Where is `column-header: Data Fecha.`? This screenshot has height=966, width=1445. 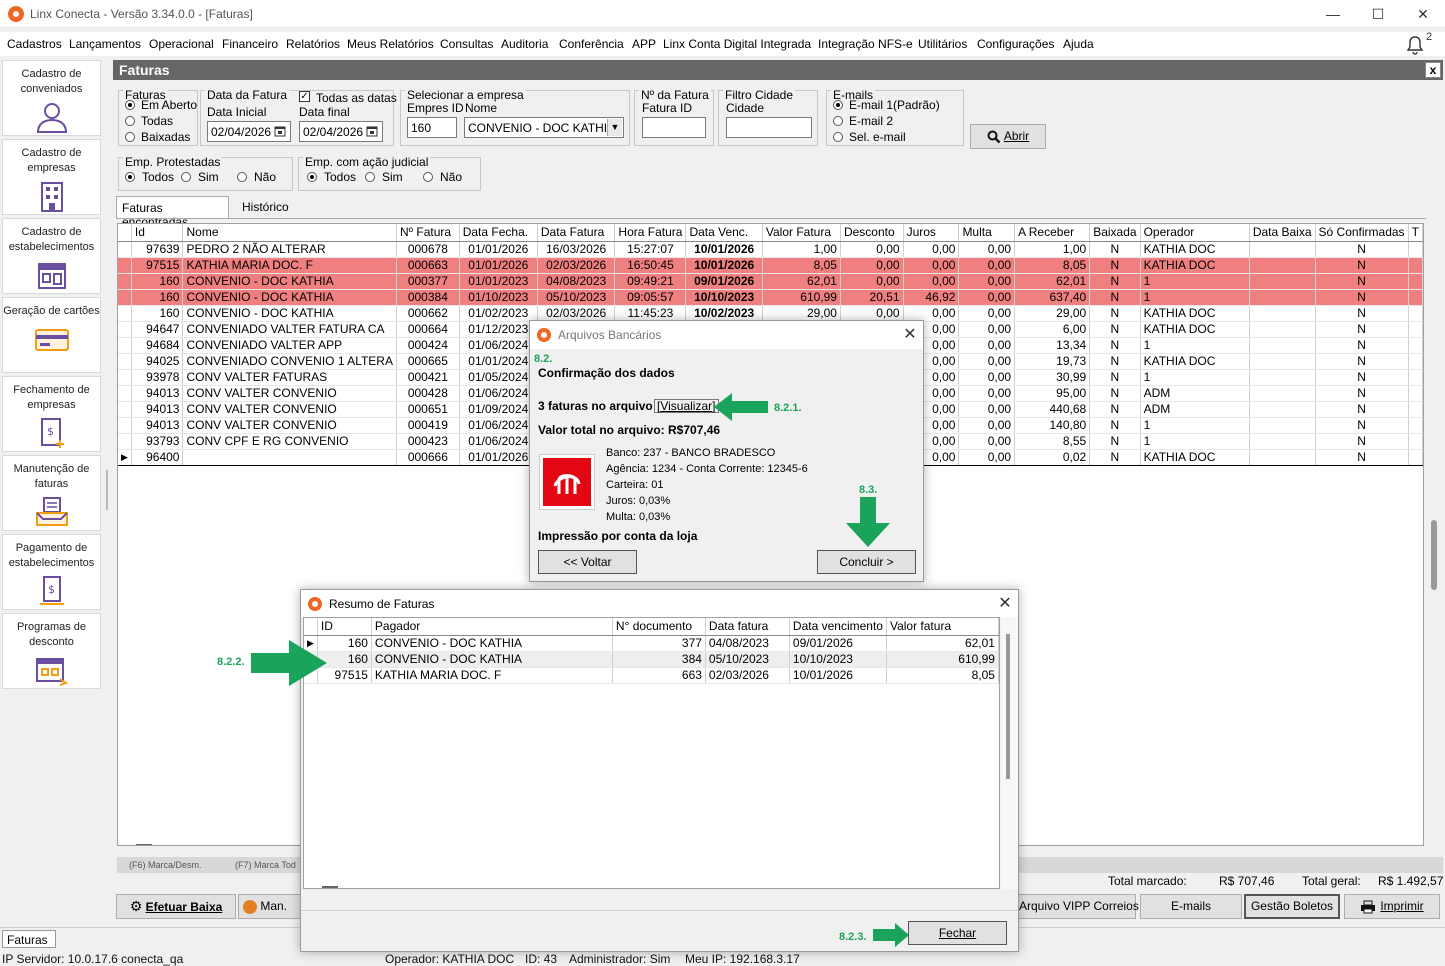 column-header: Data Fecha. is located at coordinates (498, 233).